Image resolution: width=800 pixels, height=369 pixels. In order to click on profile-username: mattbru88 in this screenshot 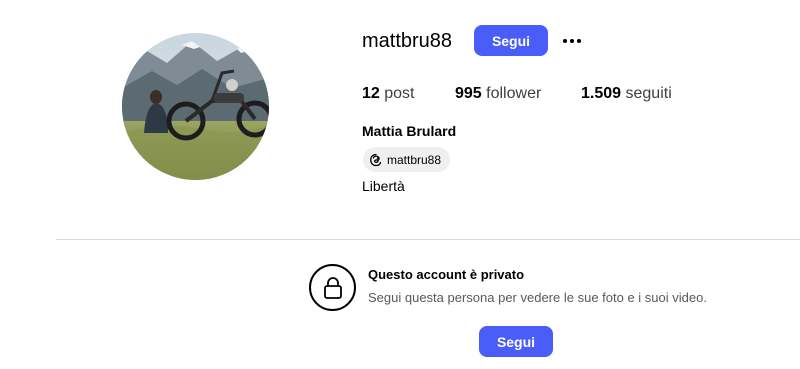, I will do `click(407, 41)`.